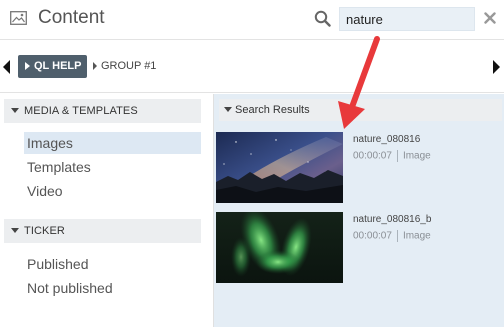 Image resolution: width=504 pixels, height=327 pixels. What do you see at coordinates (44, 231) in the screenshot?
I see `section-title: TICKER` at bounding box center [44, 231].